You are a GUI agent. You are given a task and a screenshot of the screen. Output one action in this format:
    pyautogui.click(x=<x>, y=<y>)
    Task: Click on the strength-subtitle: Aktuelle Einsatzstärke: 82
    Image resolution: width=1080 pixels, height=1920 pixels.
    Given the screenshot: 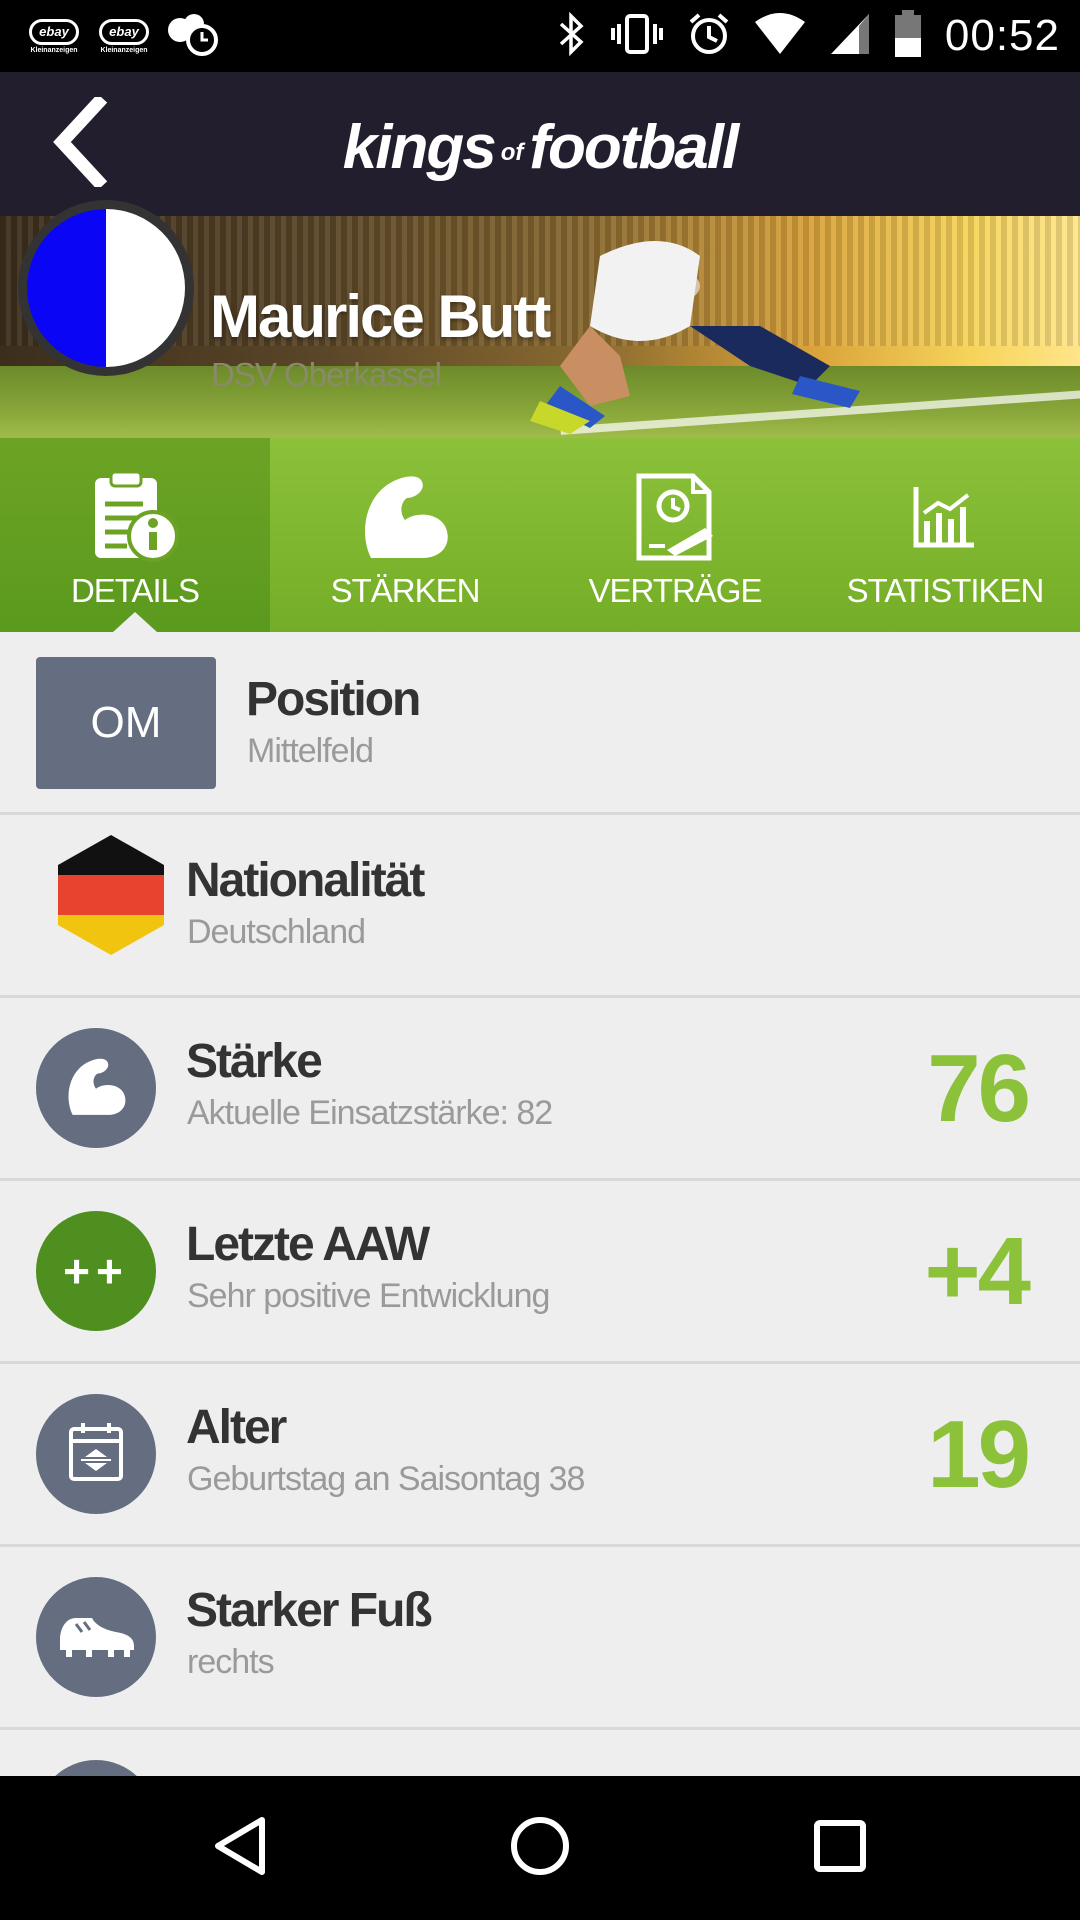 What is the action you would take?
    pyautogui.click(x=370, y=1113)
    